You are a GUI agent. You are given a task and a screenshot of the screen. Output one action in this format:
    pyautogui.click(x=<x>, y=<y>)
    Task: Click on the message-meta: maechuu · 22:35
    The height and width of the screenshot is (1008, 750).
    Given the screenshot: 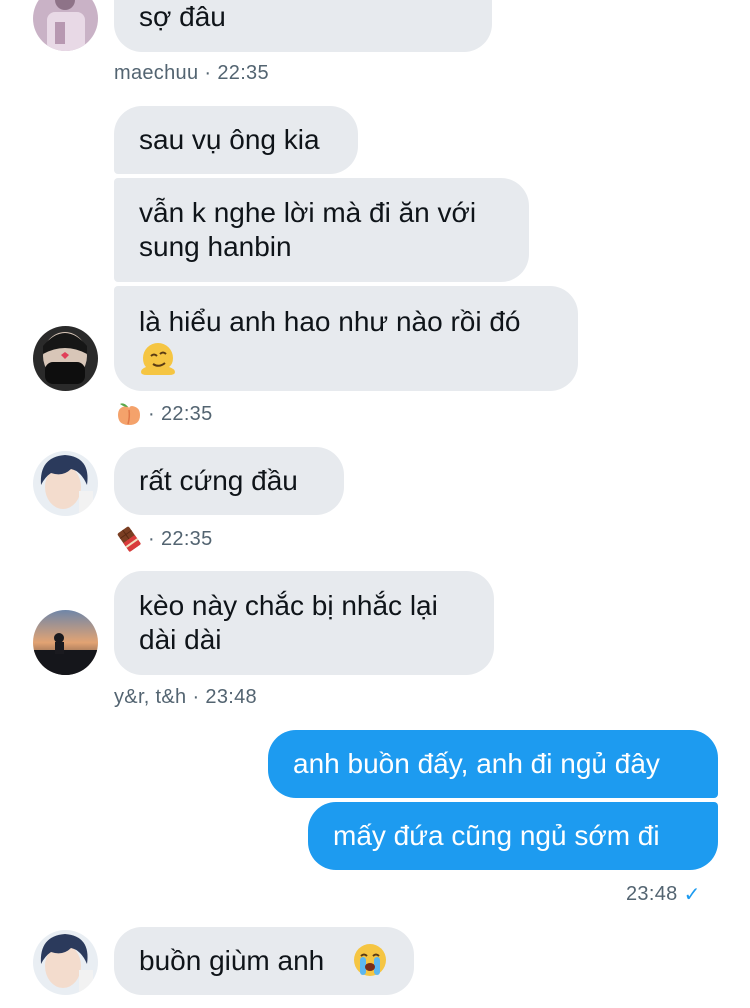 What is the action you would take?
    pyautogui.click(x=191, y=73)
    